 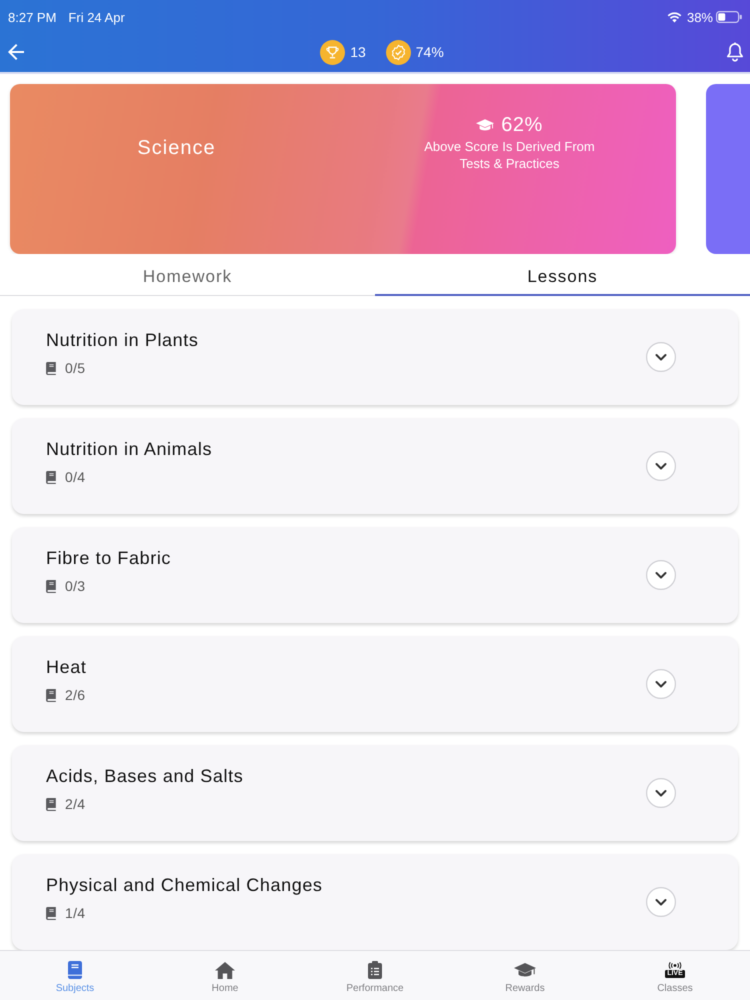 I want to click on back-button, so click(x=16, y=52).